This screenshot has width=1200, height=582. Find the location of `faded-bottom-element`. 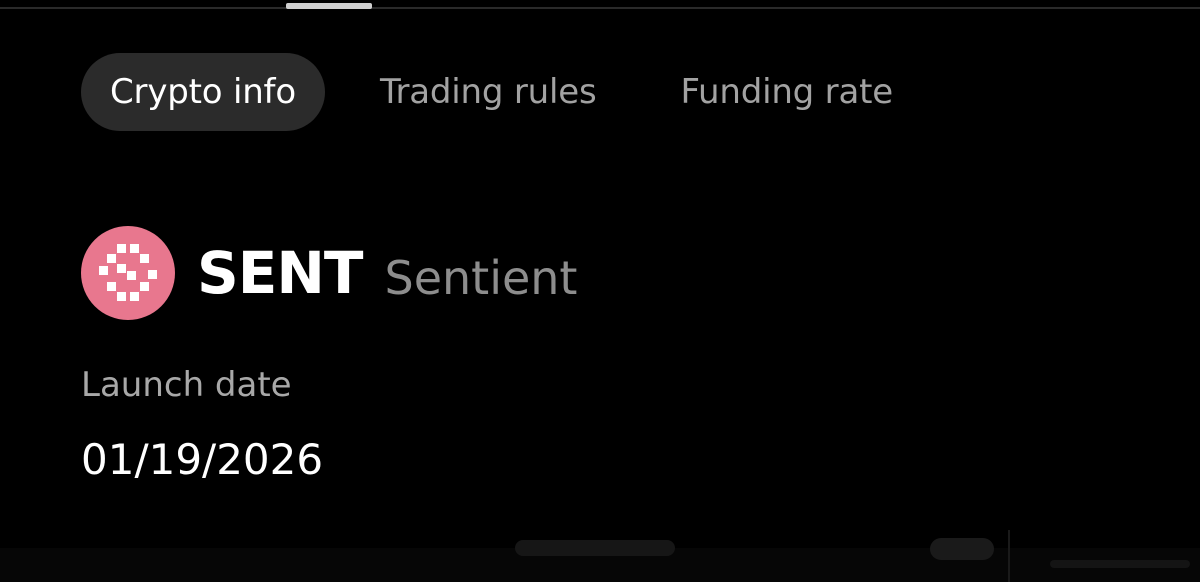

faded-bottom-element is located at coordinates (595, 548).